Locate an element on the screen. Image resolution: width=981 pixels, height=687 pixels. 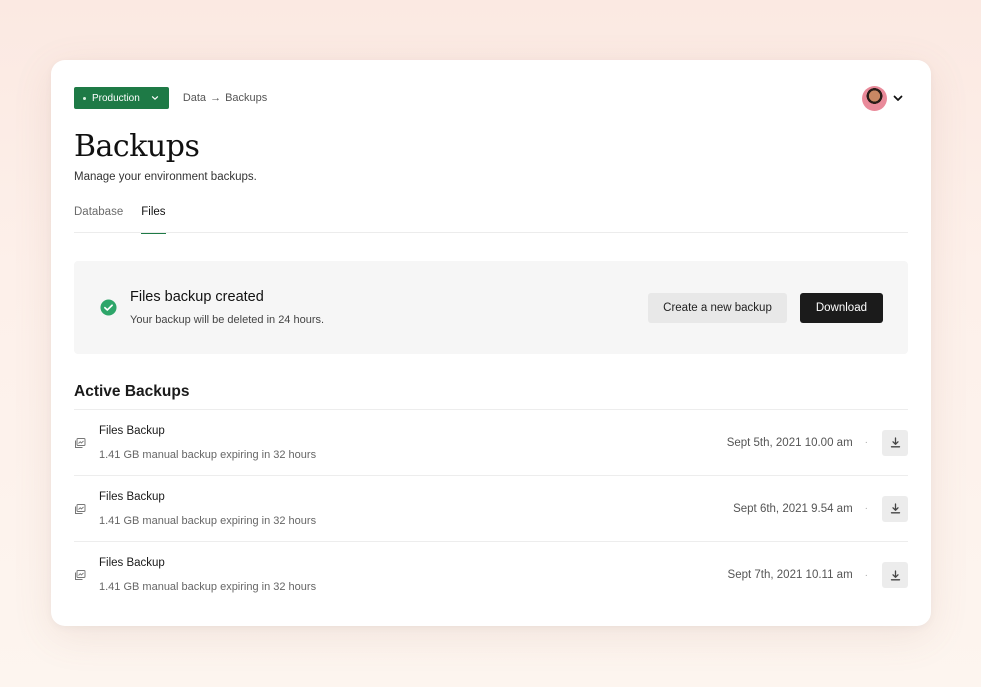
alert-title: Files backup created is located at coordinates (197, 297).